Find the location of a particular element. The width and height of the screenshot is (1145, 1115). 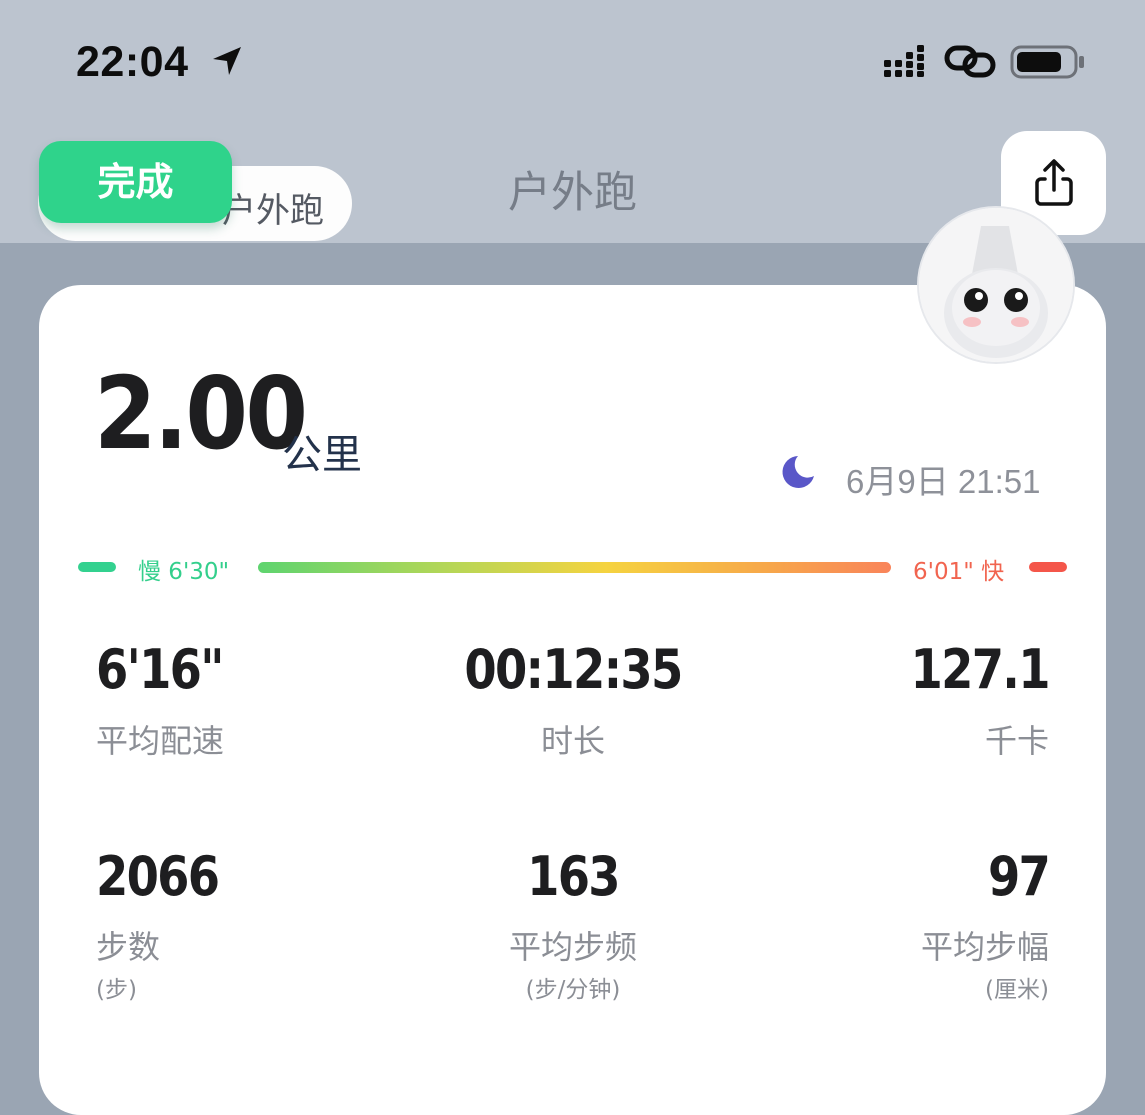

stride-value: 97 is located at coordinates (1019, 876).